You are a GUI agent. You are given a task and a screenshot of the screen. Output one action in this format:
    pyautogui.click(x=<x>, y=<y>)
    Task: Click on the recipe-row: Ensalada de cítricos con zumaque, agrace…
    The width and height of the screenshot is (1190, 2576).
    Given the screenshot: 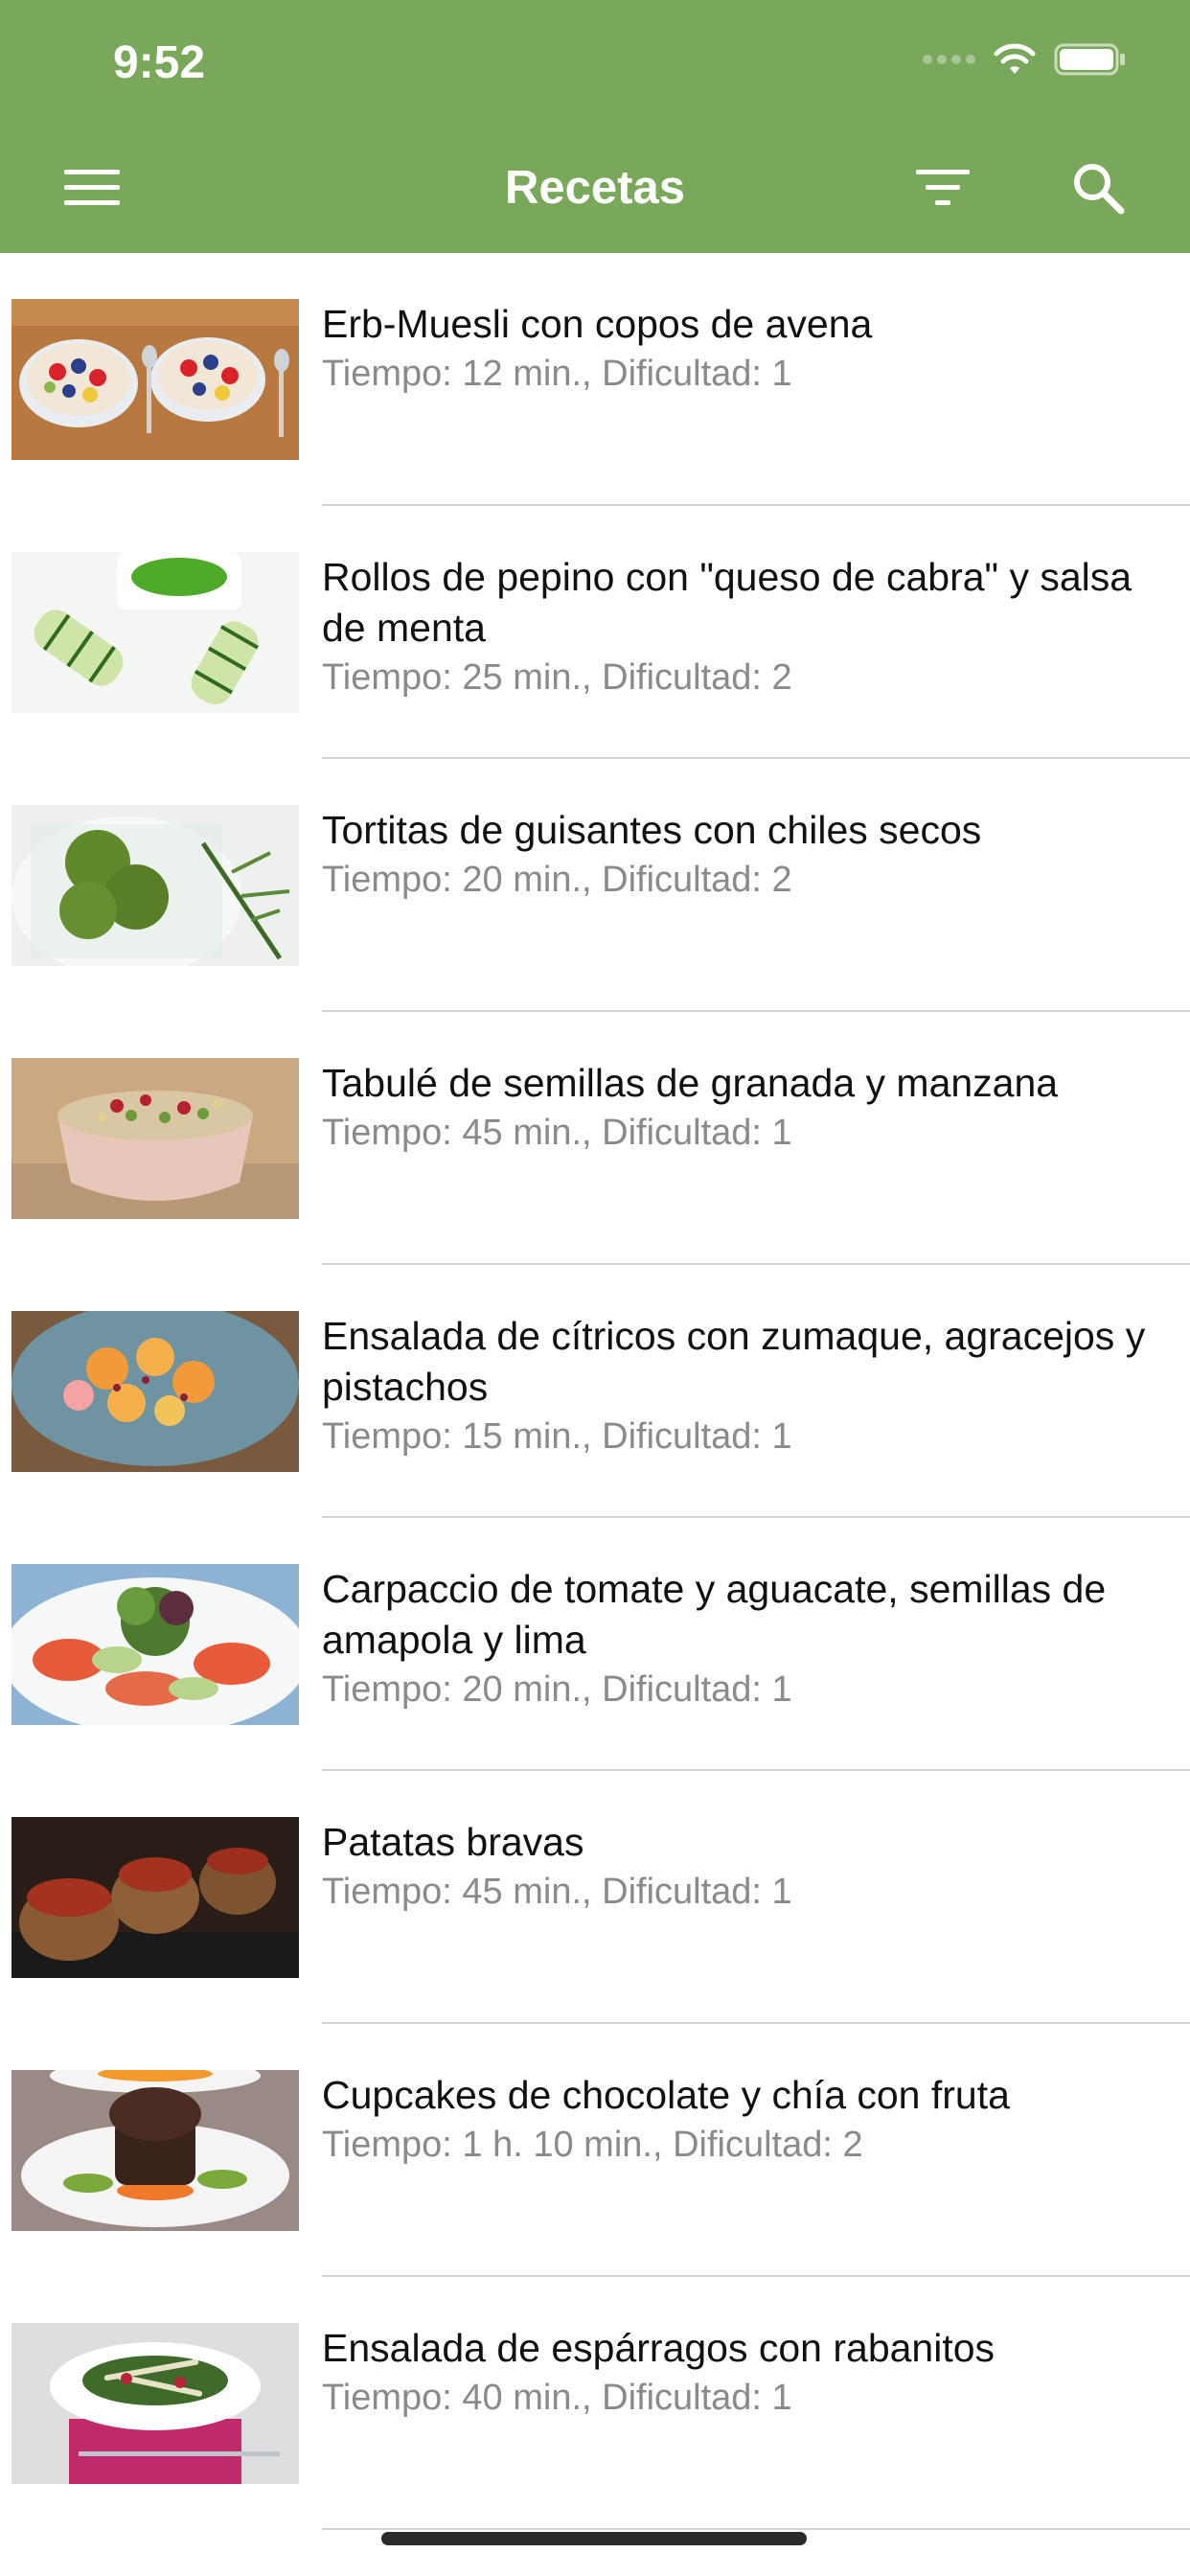 What is the action you would take?
    pyautogui.click(x=595, y=1391)
    